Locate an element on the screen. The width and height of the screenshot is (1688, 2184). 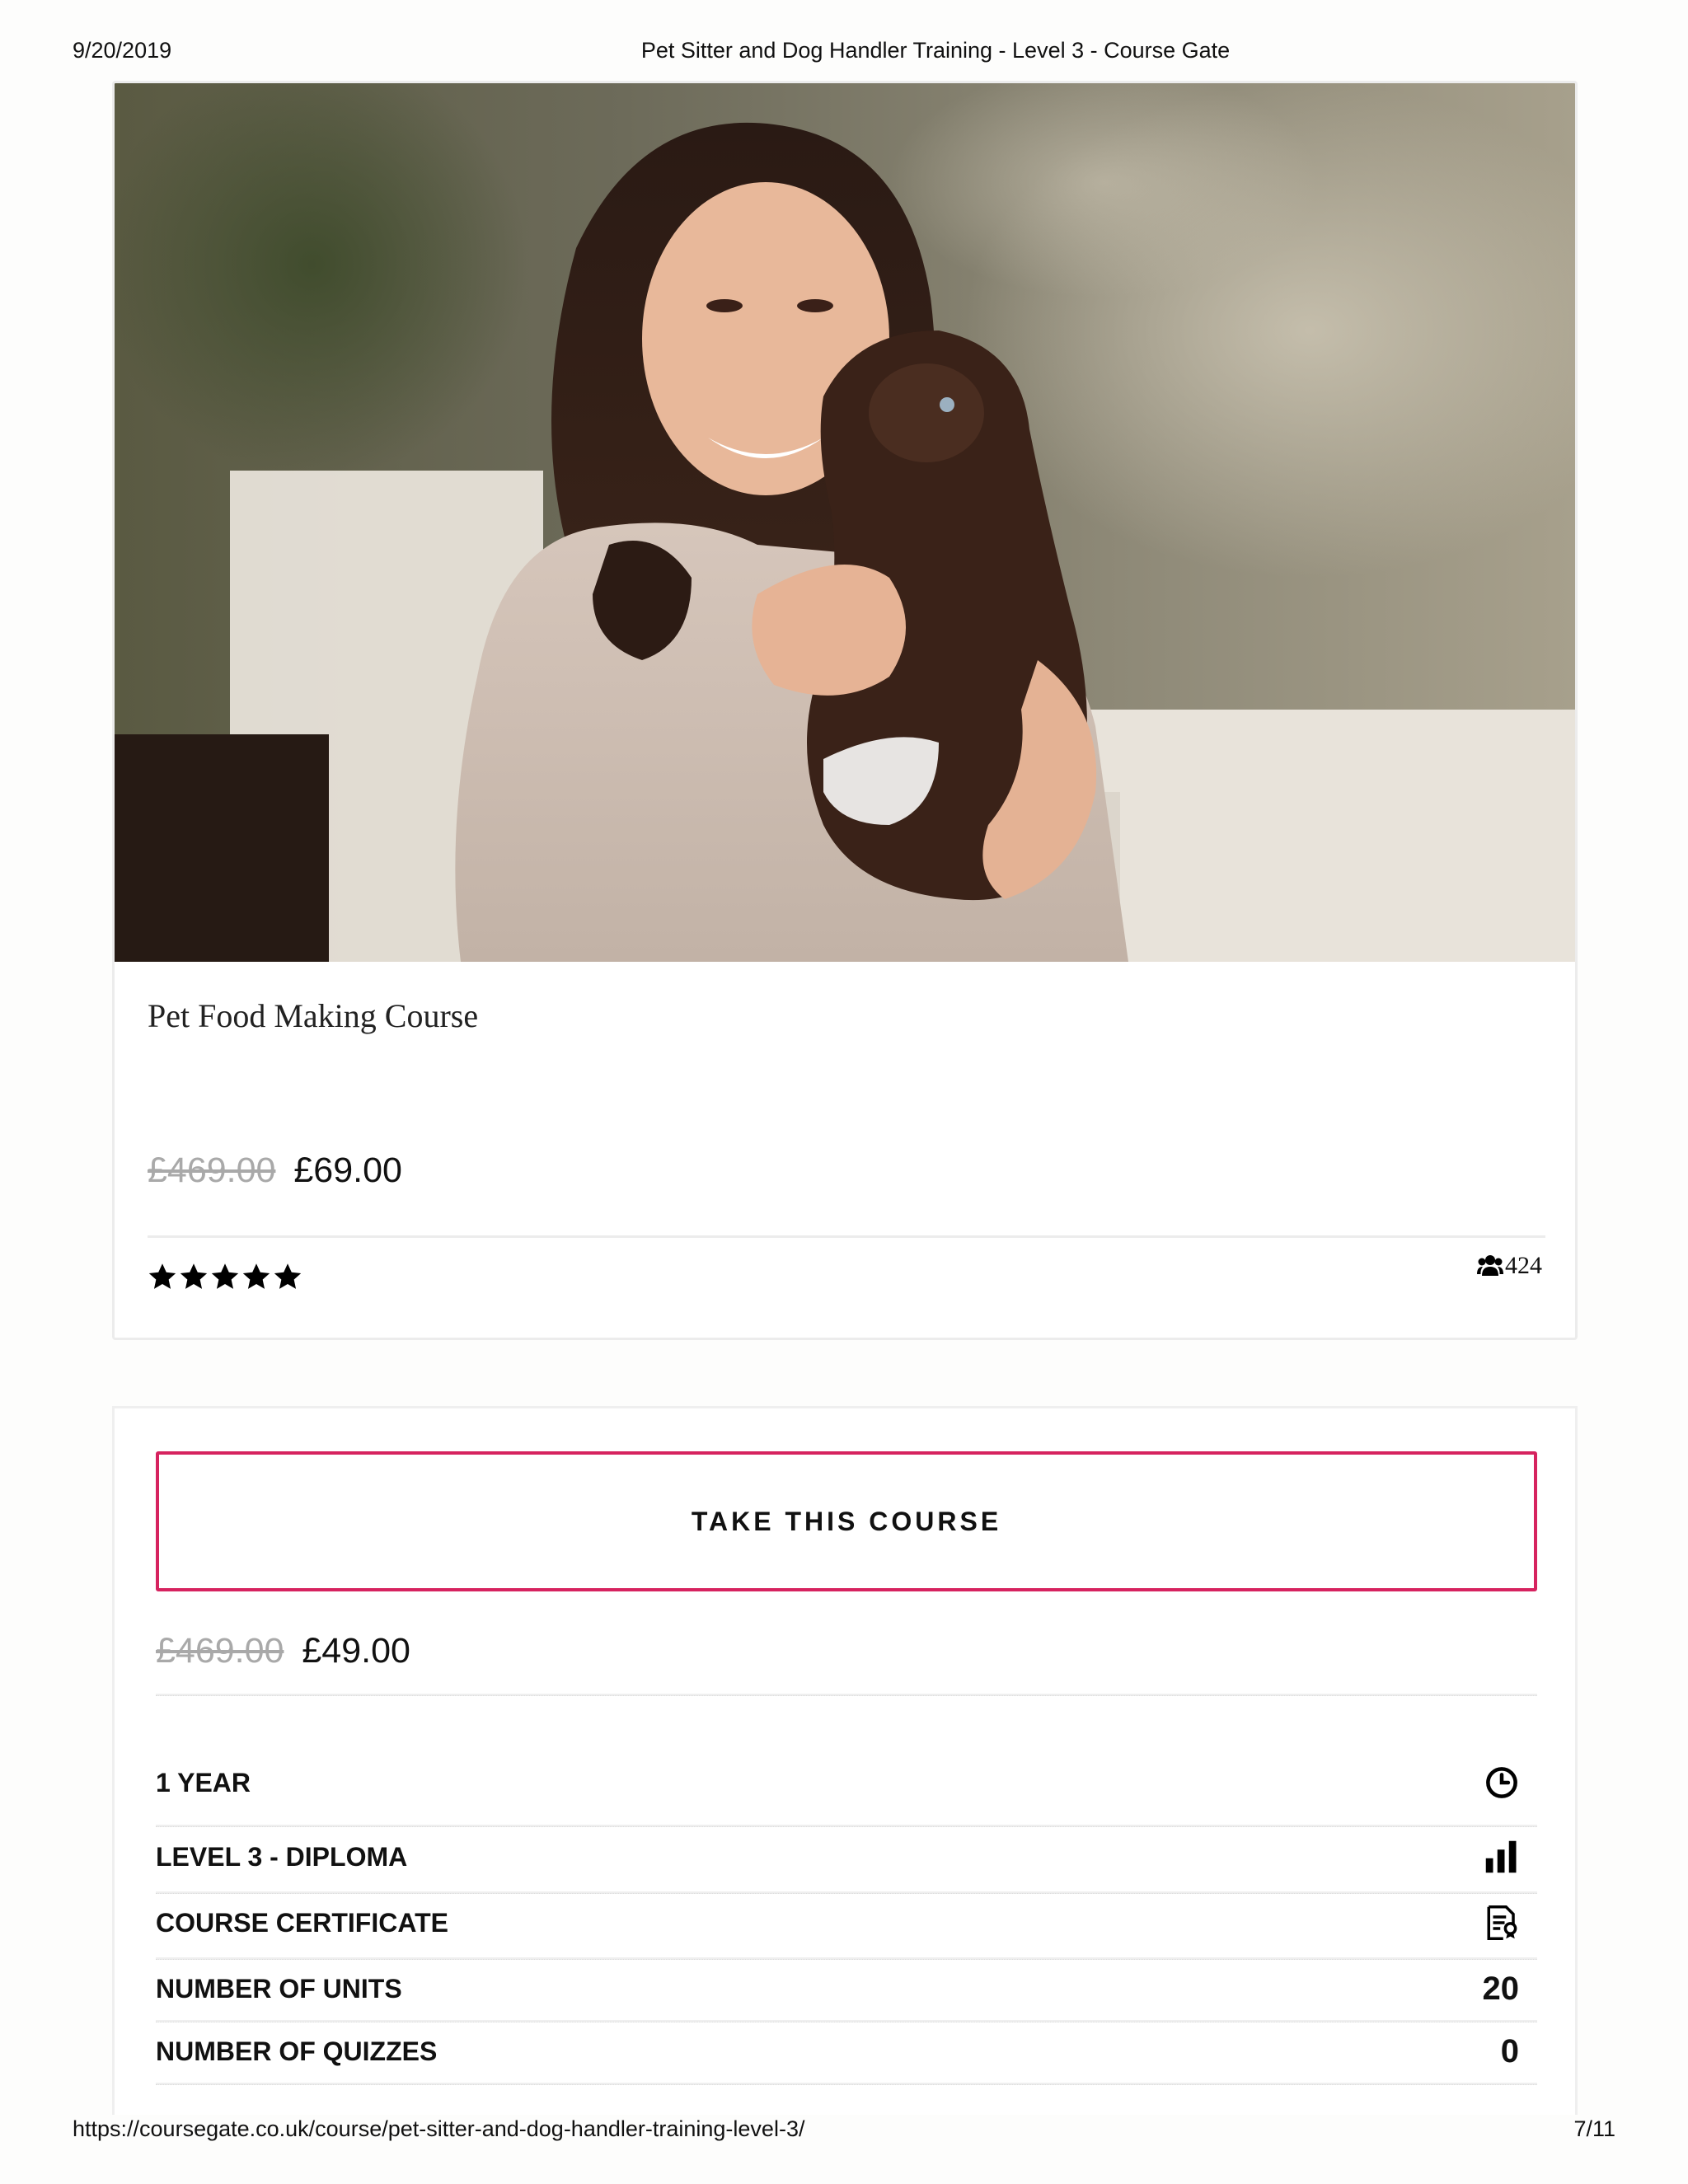
detail-row-quizzes: NUMBER OF QUIZZES 0 is located at coordinates (847, 2051).